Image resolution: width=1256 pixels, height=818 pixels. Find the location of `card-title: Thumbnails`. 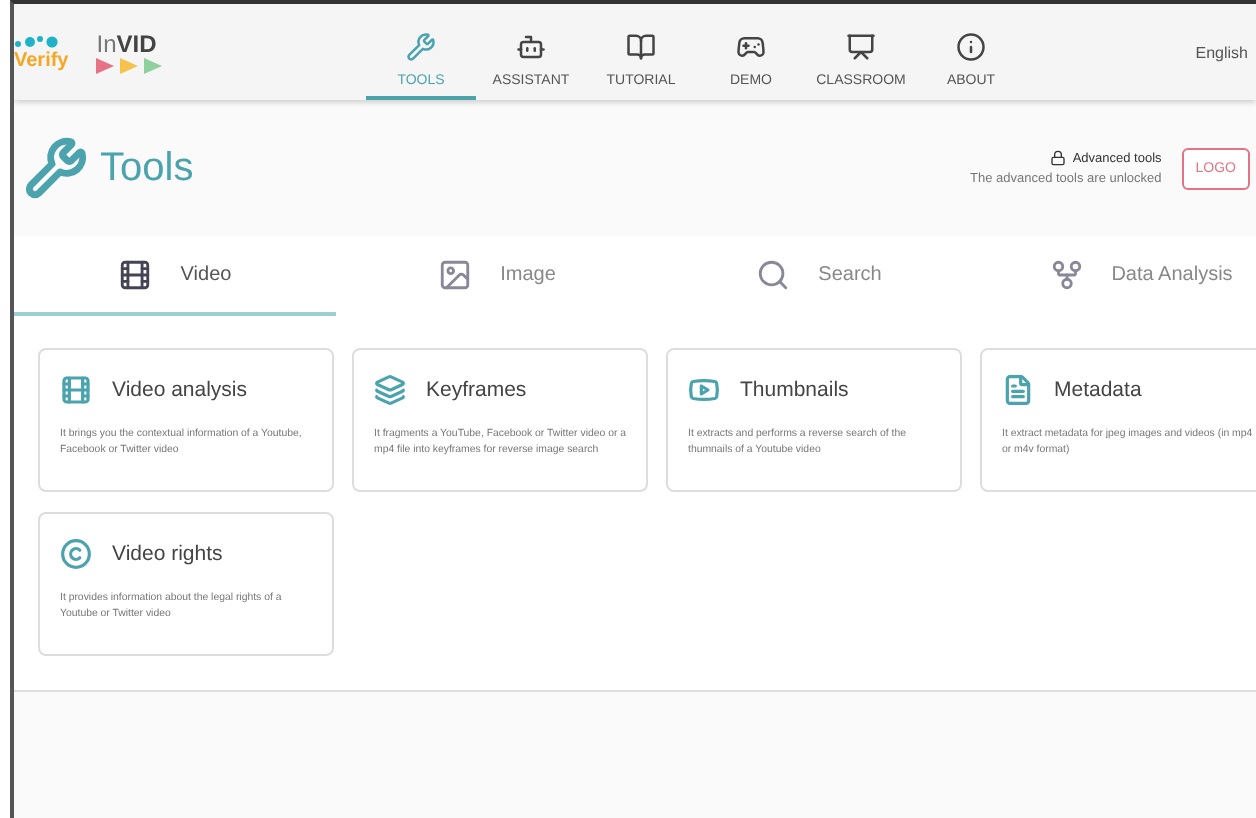

card-title: Thumbnails is located at coordinates (794, 390).